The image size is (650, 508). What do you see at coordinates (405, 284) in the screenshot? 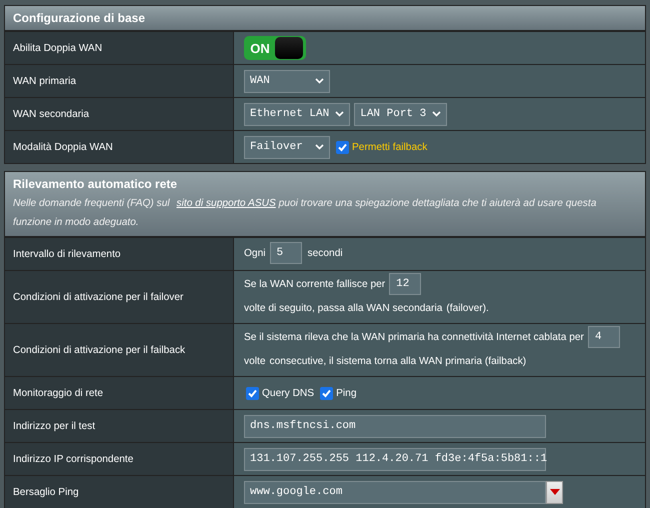
I see `number-field: 12` at bounding box center [405, 284].